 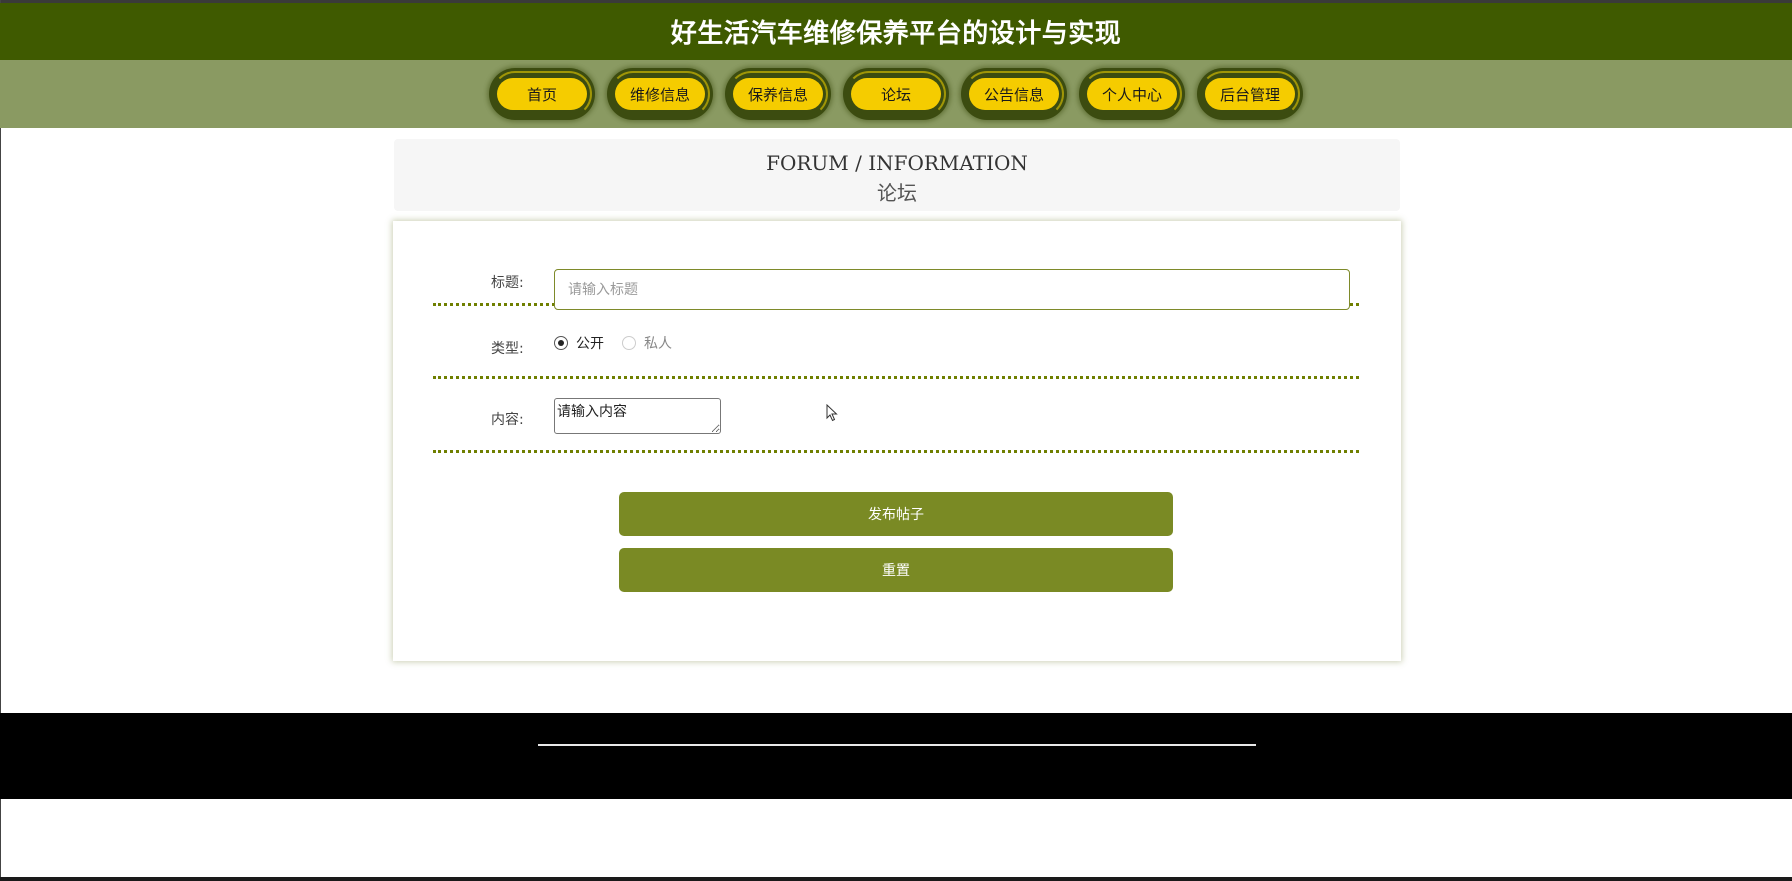 I want to click on main-navbar: 首页 维修信息 保养信息 论坛 公告信息 个人中心 后台管理, so click(x=896, y=94).